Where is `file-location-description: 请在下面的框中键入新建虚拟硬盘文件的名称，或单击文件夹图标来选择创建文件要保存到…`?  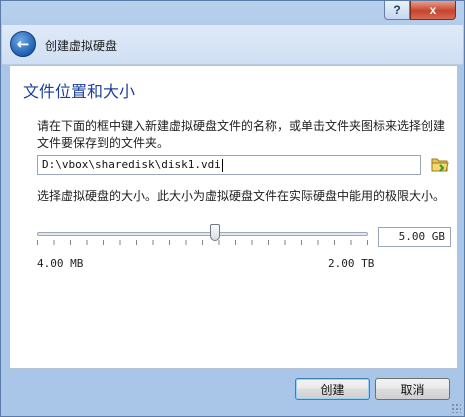 file-location-description: 请在下面的框中键入新建虚拟硬盘文件的名称，或单击文件夹图标来选择创建文件要保存到… is located at coordinates (241, 134).